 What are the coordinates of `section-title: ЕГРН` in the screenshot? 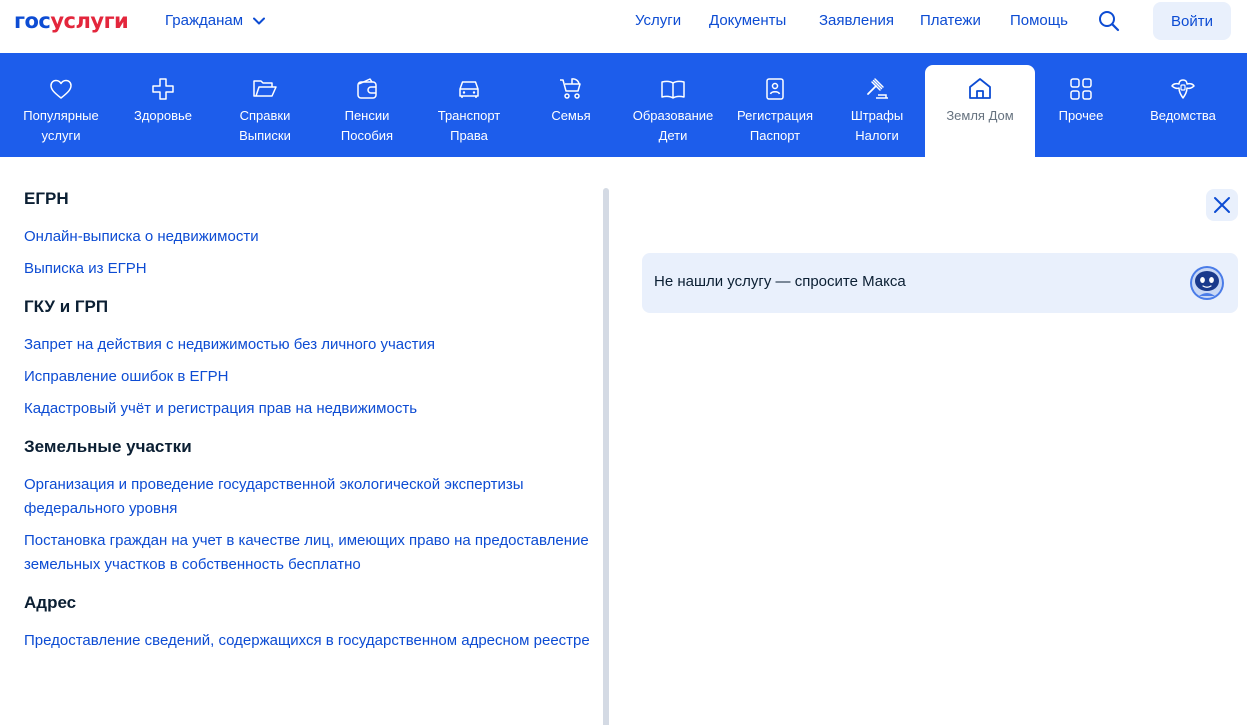 It's located at (46, 198).